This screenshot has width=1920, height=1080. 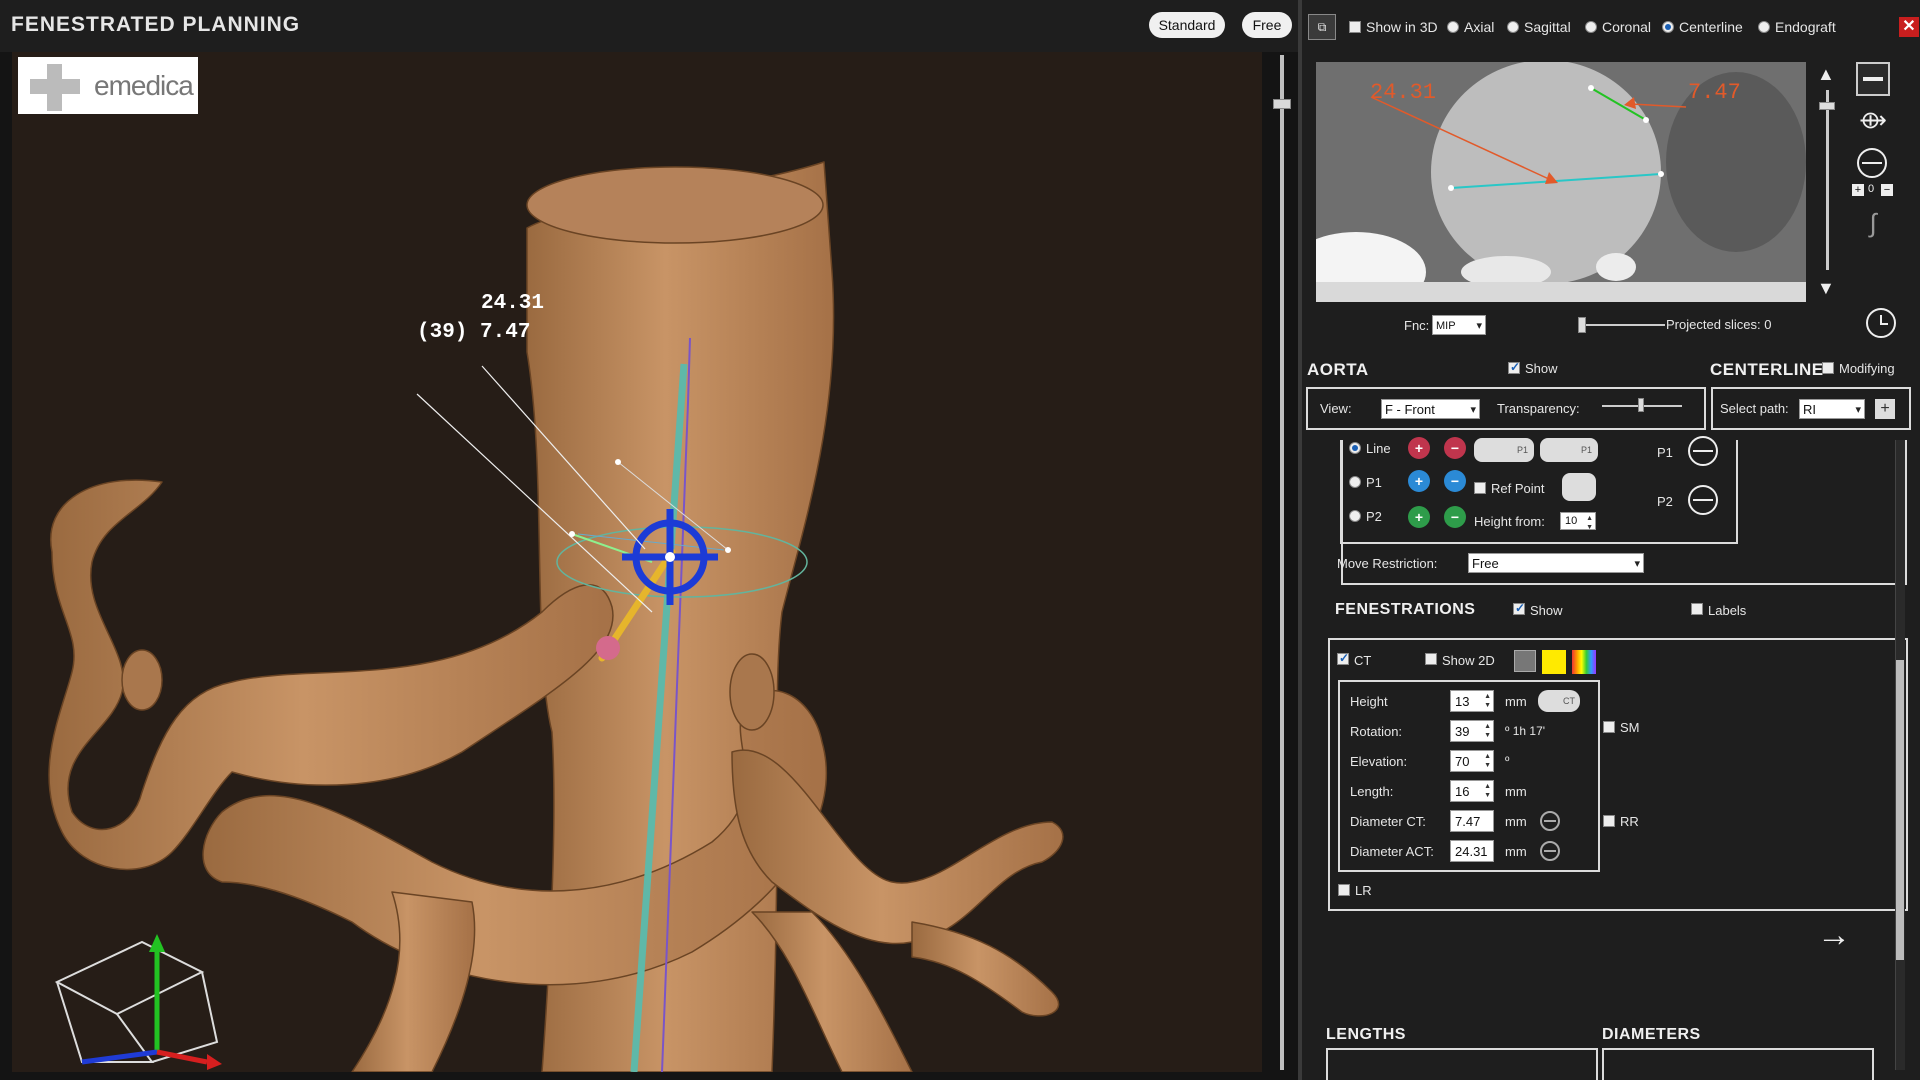 What do you see at coordinates (1697, 609) in the screenshot?
I see `fenestrations-labels-checkbox` at bounding box center [1697, 609].